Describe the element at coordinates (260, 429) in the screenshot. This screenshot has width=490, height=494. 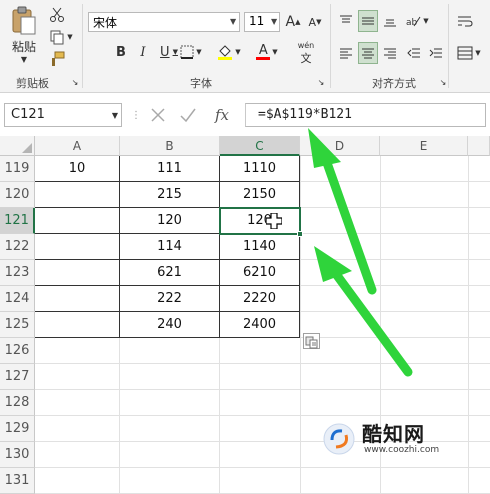
I see `cell-c129` at that location.